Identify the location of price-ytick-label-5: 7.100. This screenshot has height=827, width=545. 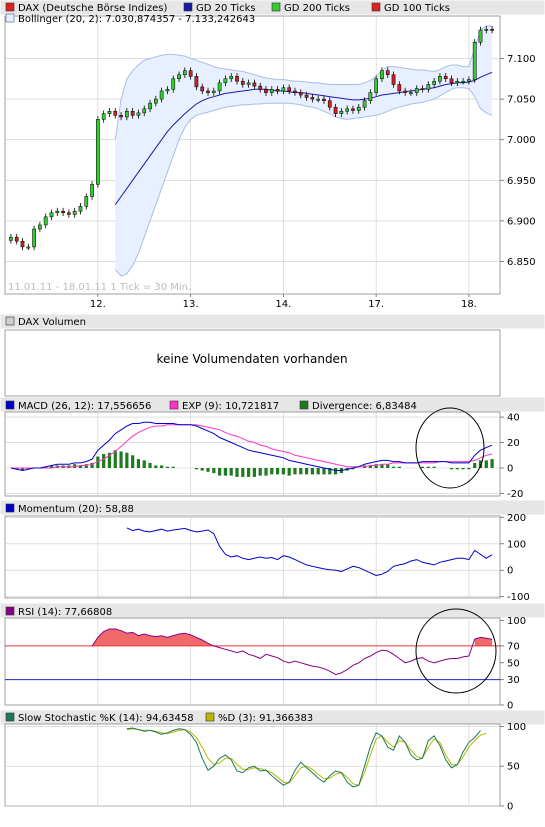
(521, 59).